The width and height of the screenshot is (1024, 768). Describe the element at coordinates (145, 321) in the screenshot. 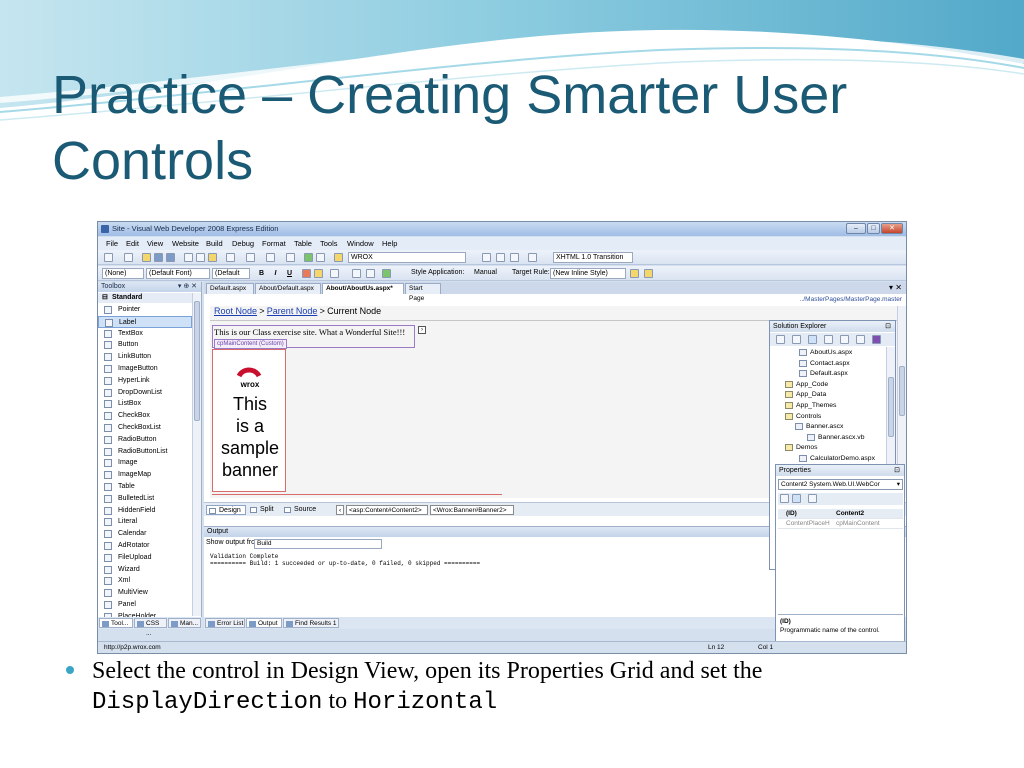

I see `toolbox-item-label: Label` at that location.